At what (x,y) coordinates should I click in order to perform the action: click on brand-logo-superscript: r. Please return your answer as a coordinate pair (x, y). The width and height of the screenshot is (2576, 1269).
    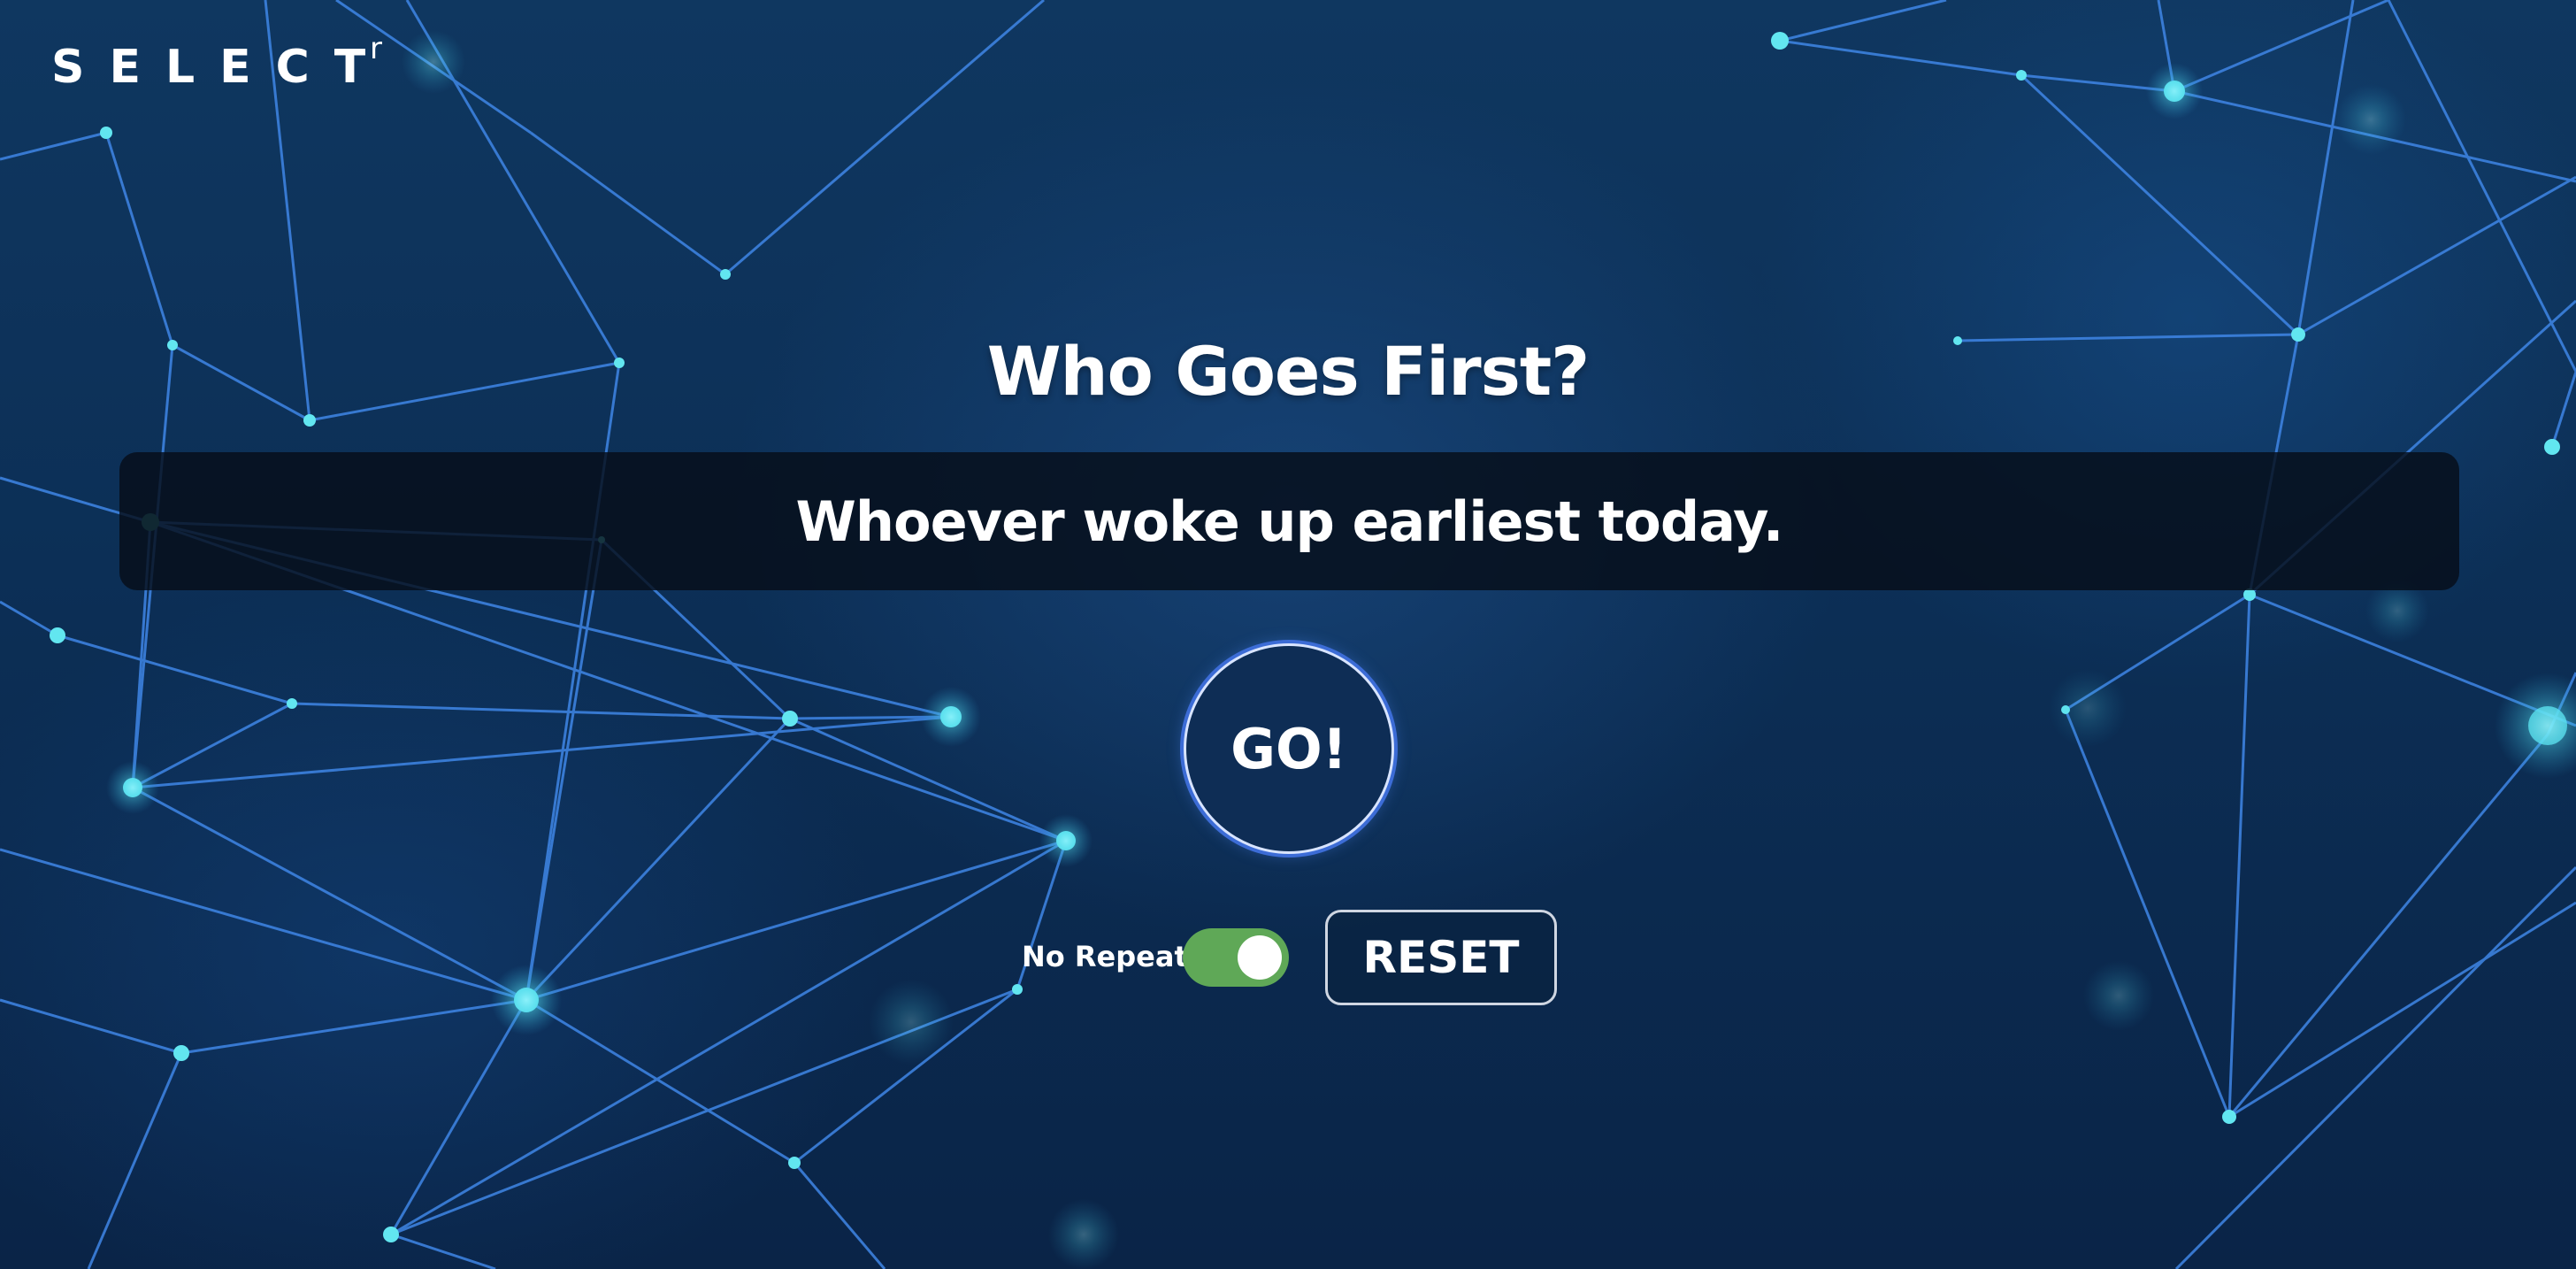
    Looking at the image, I should click on (376, 48).